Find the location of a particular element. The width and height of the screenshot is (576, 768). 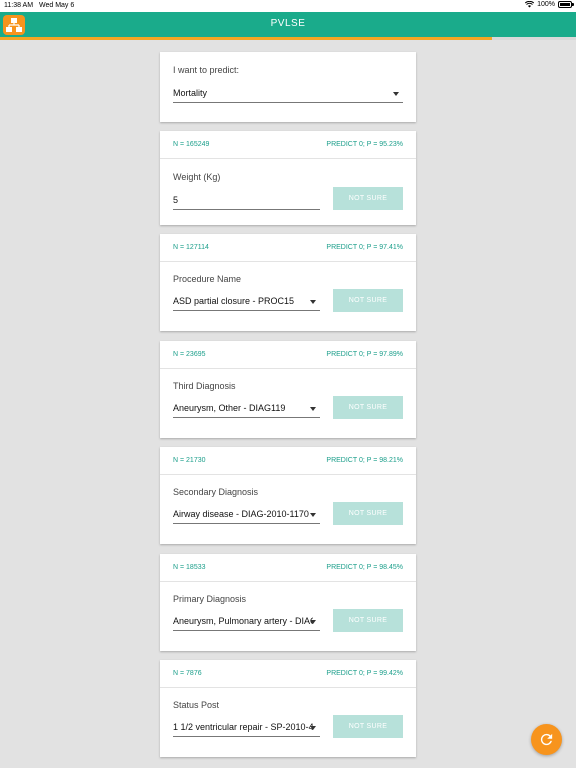

progress-fill is located at coordinates (246, 38).